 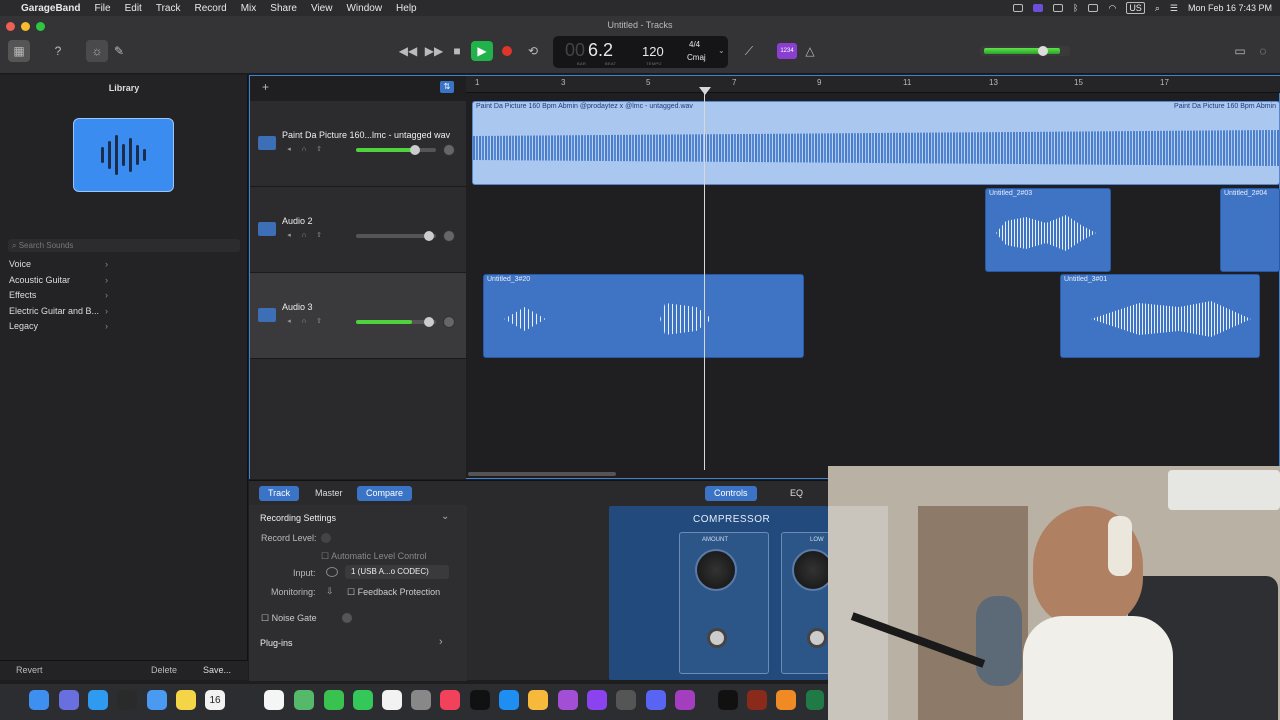 What do you see at coordinates (640, 52) in the screenshot?
I see `lcd-display: 00 6.2 BAR BEAT 120 TEMPO 4/4 Cmaj` at bounding box center [640, 52].